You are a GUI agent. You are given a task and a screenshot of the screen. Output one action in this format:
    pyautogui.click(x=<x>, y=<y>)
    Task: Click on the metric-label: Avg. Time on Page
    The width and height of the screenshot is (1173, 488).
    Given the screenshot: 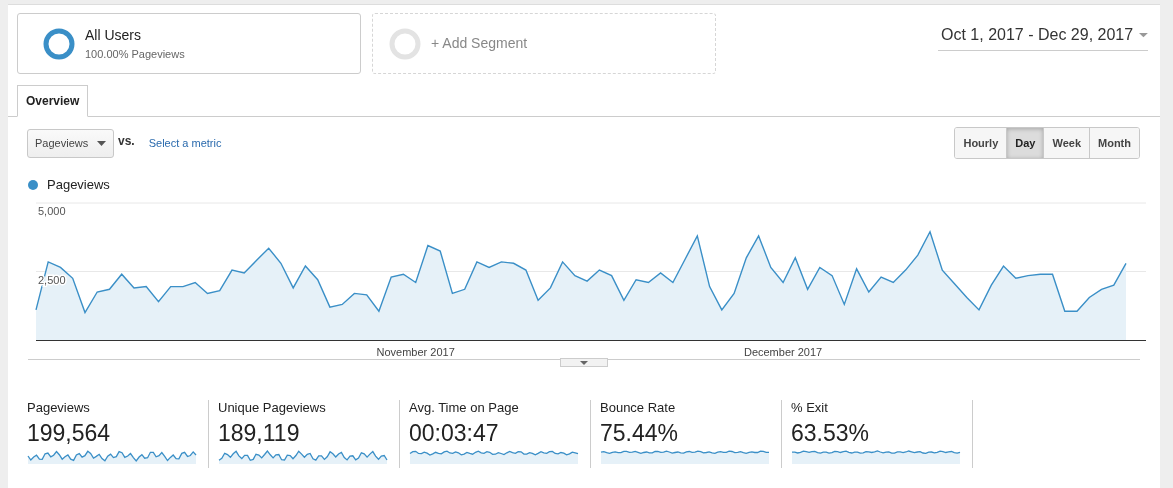 What is the action you would take?
    pyautogui.click(x=464, y=408)
    